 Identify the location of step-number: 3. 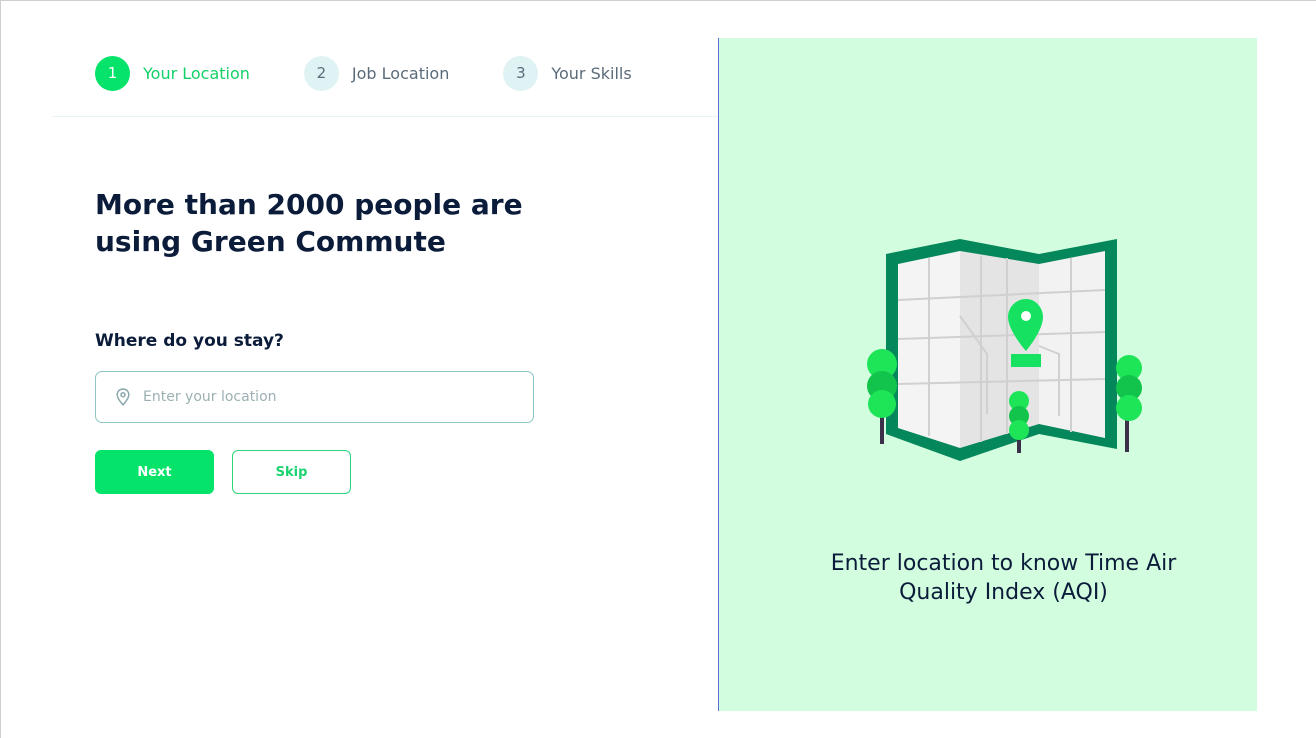
(521, 73).